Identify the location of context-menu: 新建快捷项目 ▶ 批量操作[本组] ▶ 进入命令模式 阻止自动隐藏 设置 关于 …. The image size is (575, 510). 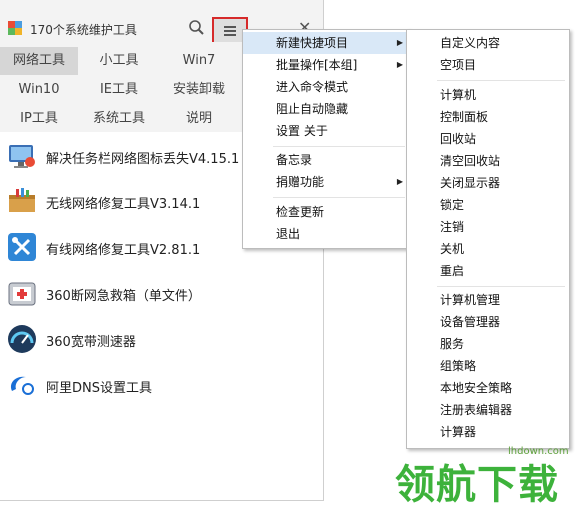
(326, 139).